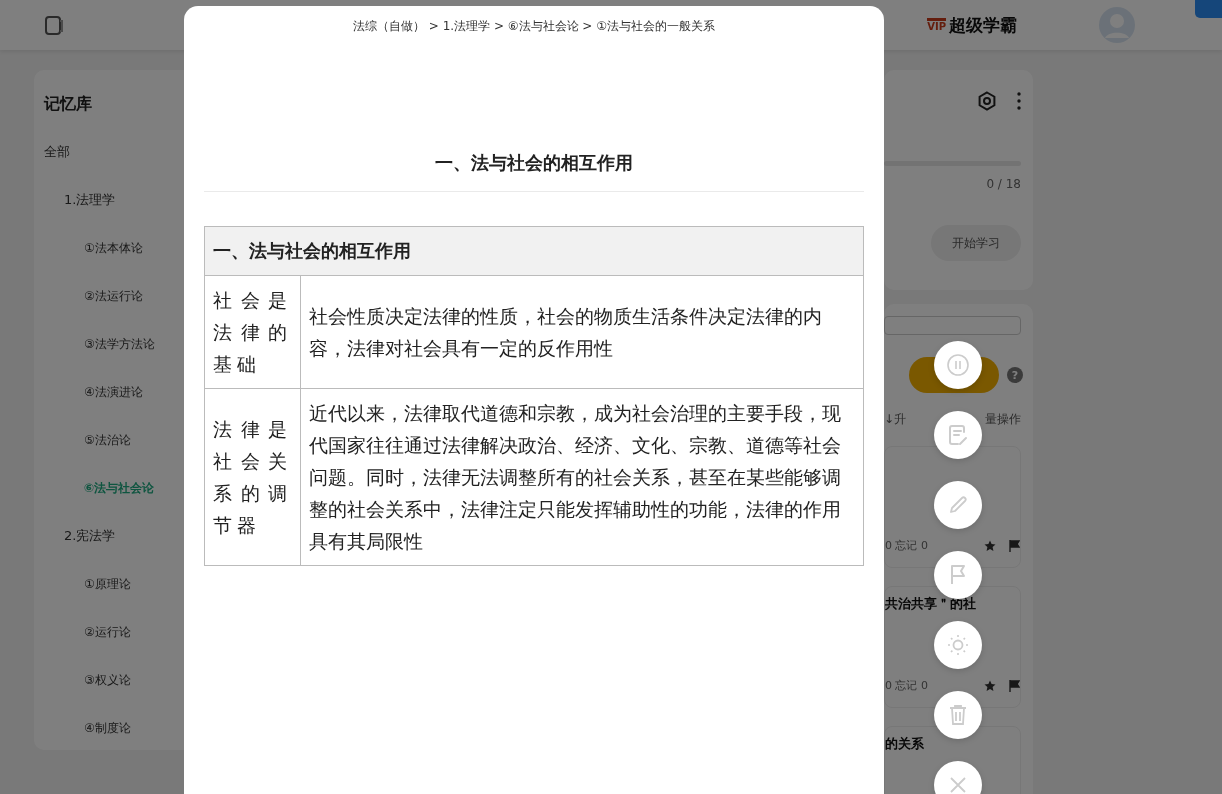 The height and width of the screenshot is (794, 1222). What do you see at coordinates (983, 25) in the screenshot?
I see `logo-text: 超级学霸` at bounding box center [983, 25].